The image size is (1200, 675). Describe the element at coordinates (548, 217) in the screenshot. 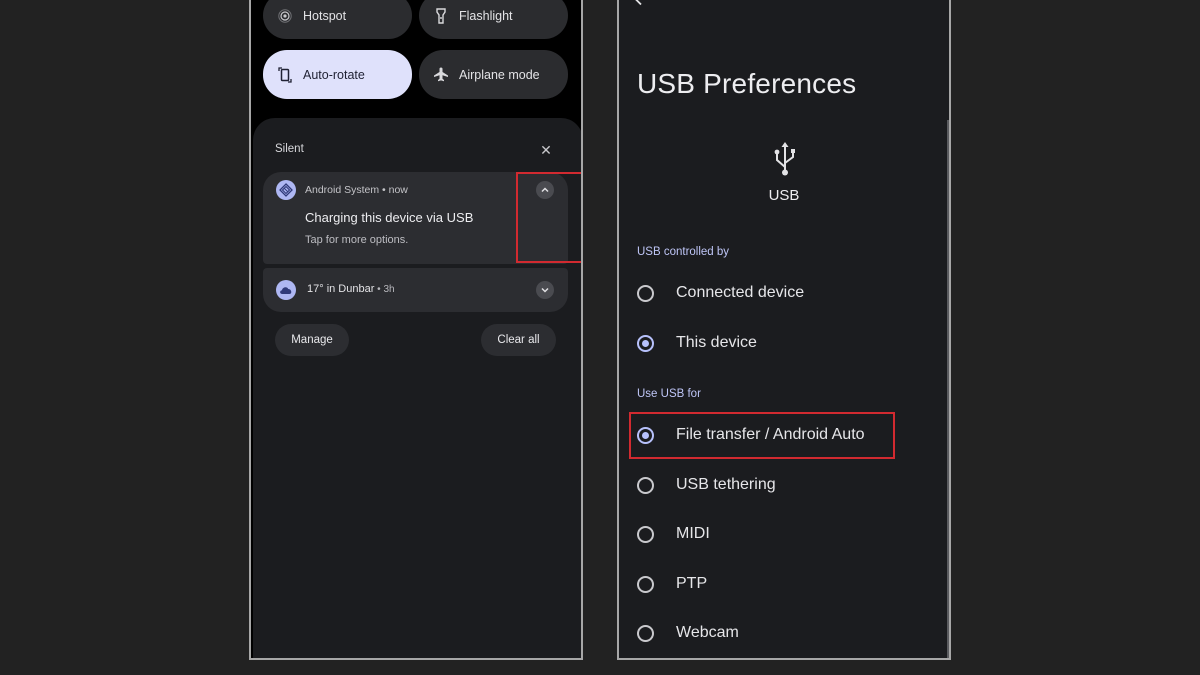

I see `notification-highlight-box` at that location.